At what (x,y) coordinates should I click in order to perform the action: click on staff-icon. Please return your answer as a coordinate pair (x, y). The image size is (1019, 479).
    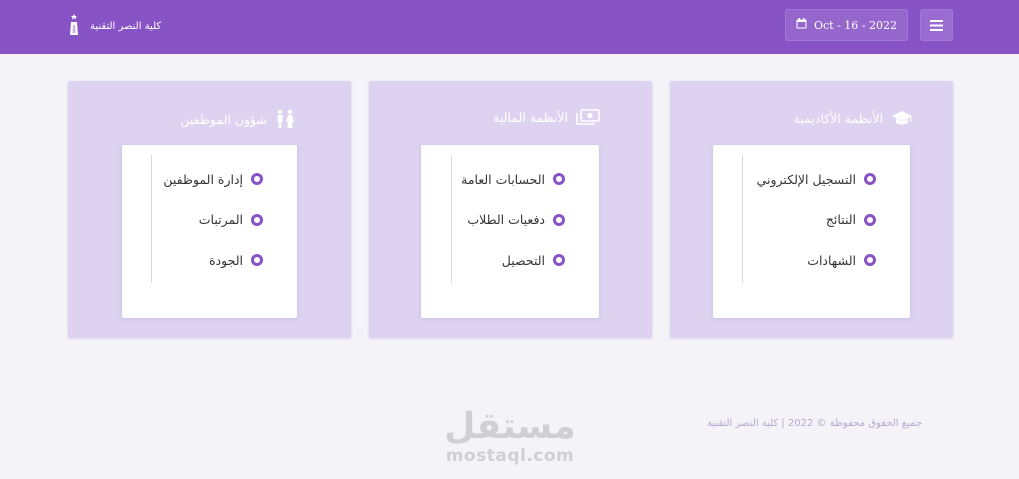
    Looking at the image, I should click on (285, 119).